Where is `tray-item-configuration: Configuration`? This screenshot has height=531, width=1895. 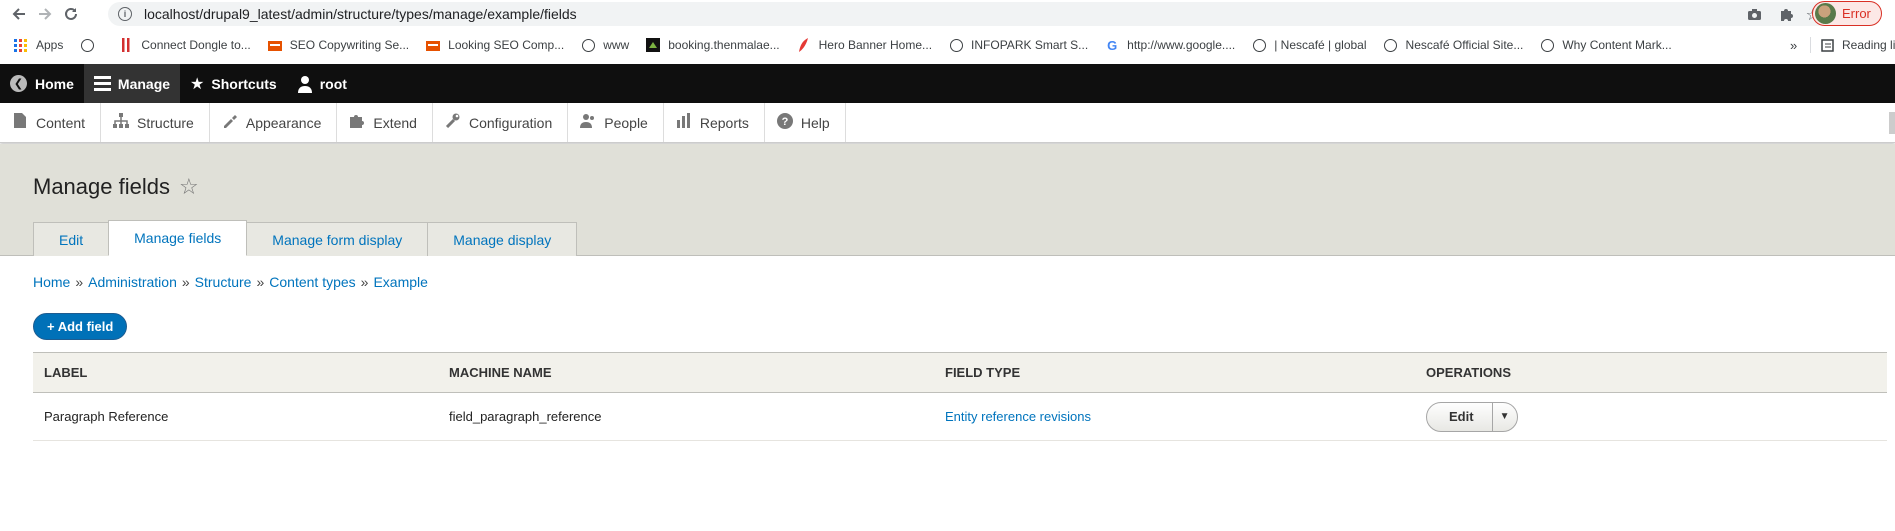 tray-item-configuration: Configuration is located at coordinates (501, 122).